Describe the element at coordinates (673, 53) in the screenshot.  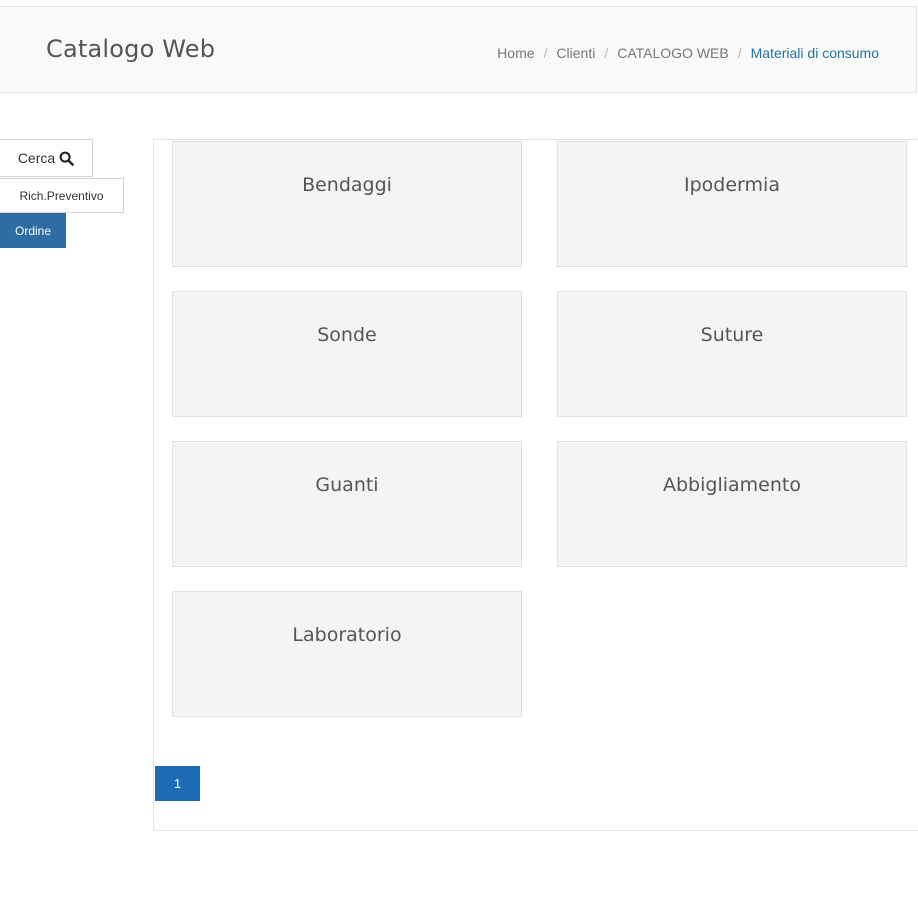
I see `breadcrumb-catalogo-web: CATALOGO WEB` at that location.